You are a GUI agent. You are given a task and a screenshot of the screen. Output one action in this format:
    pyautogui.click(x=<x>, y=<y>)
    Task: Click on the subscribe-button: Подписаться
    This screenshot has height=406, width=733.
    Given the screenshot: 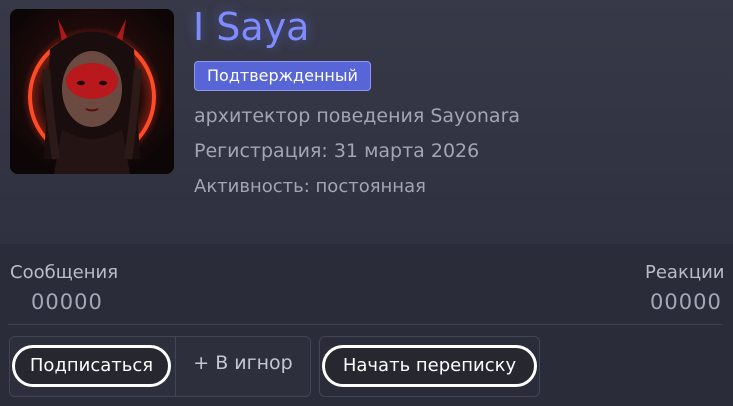 What is the action you would take?
    pyautogui.click(x=91, y=366)
    